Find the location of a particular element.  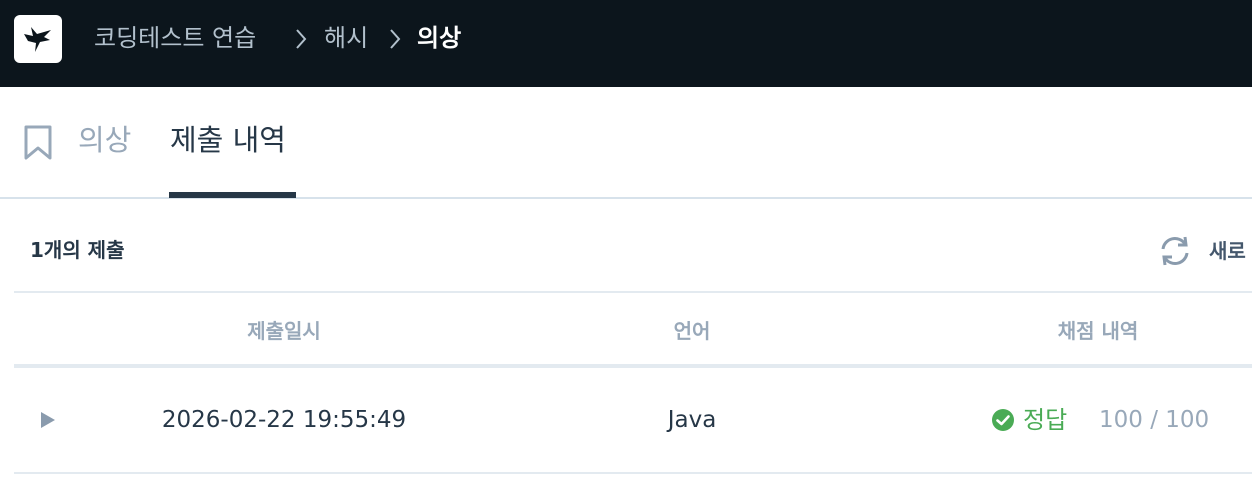

column-header-datetime: 제출일시 is located at coordinates (284, 331).